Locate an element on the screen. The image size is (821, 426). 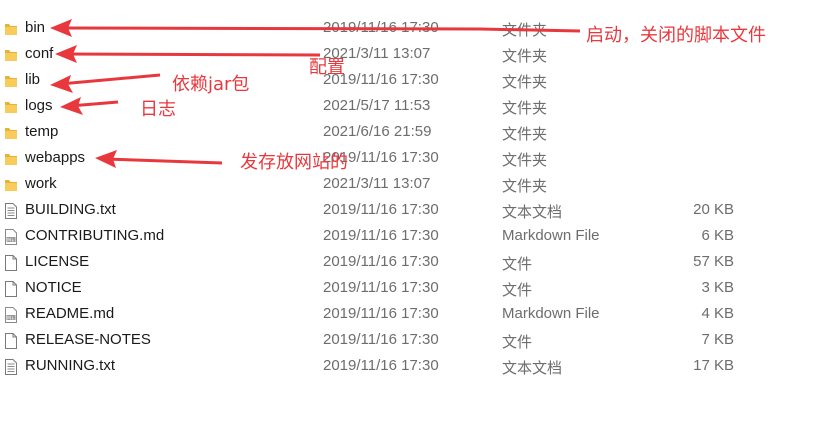
file-name: webapps is located at coordinates (55, 157).